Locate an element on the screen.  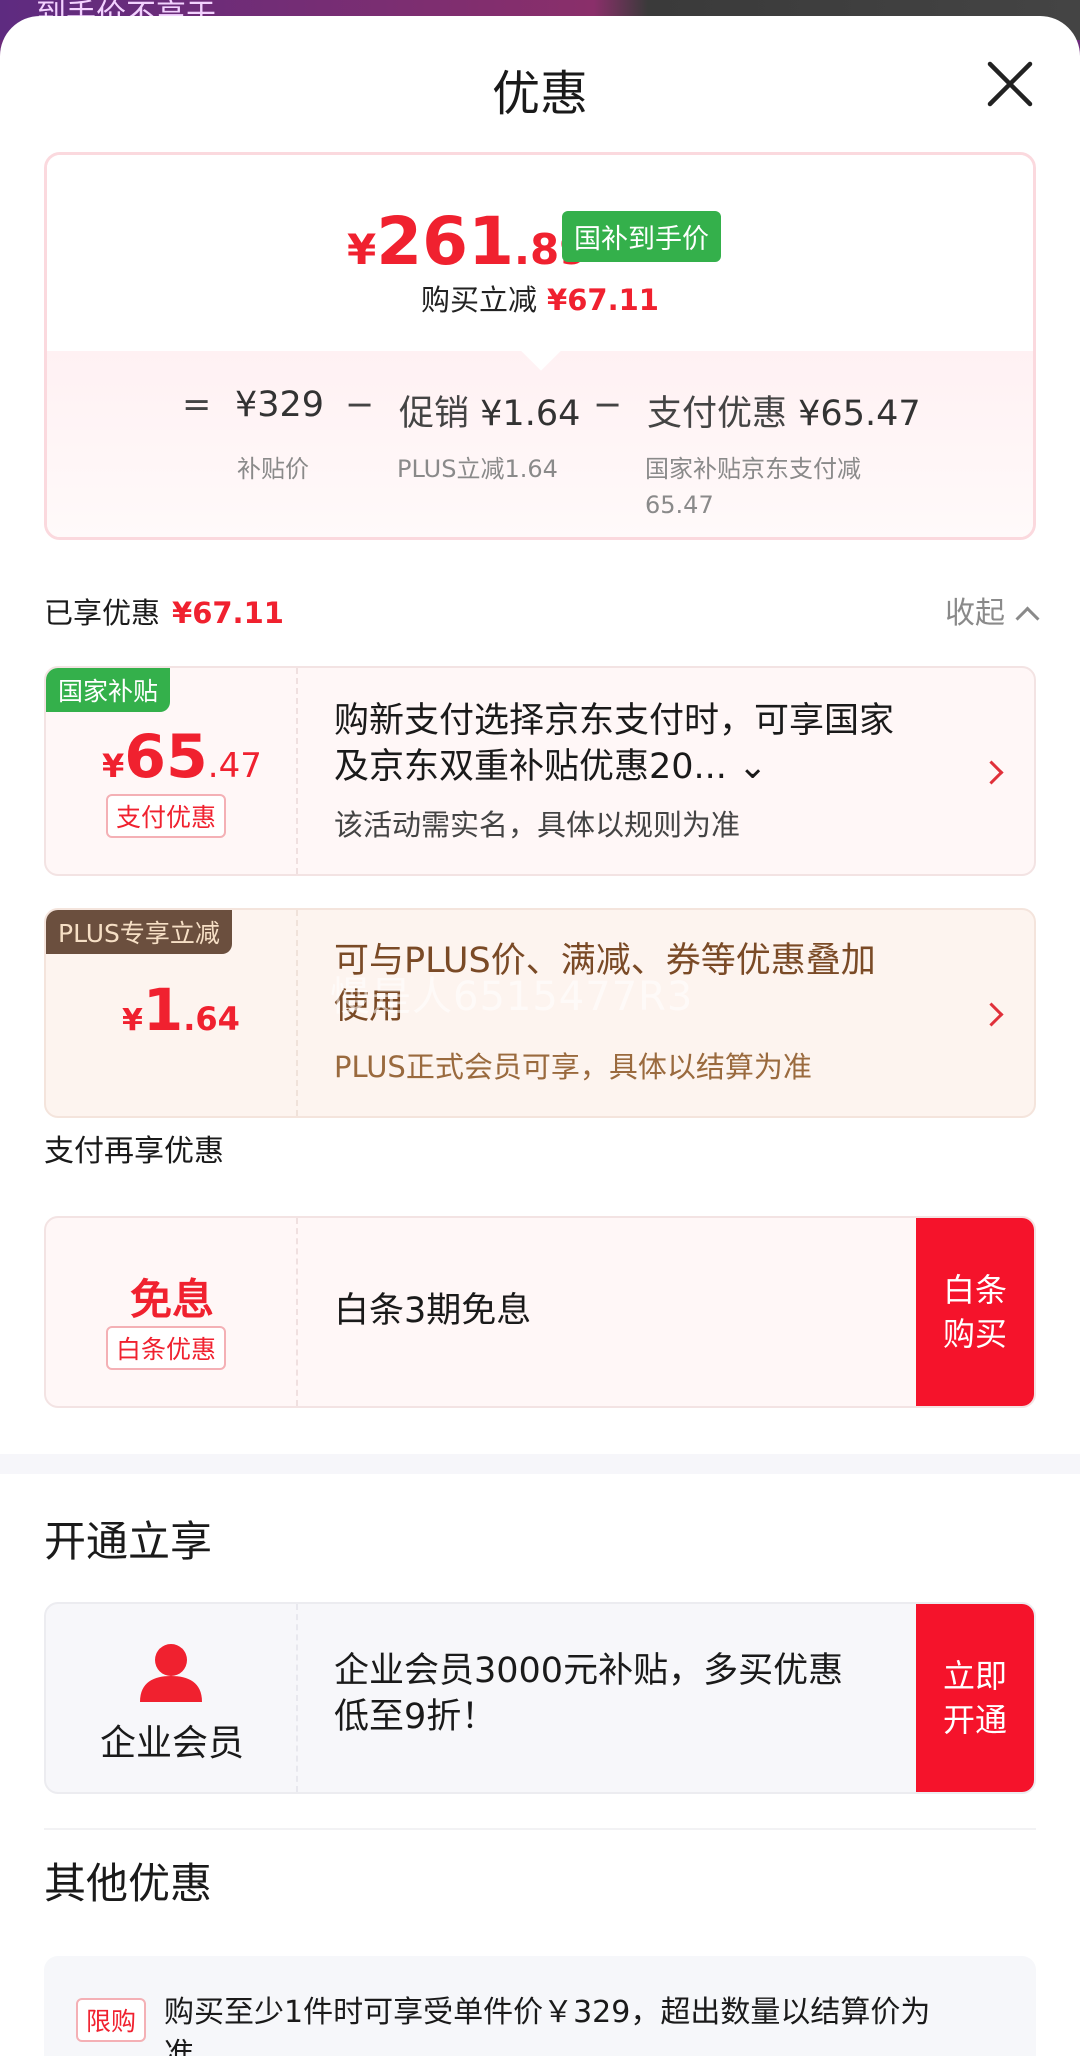
baitiao-buy-label: 白条 购买 is located at coordinates (974, 1312).